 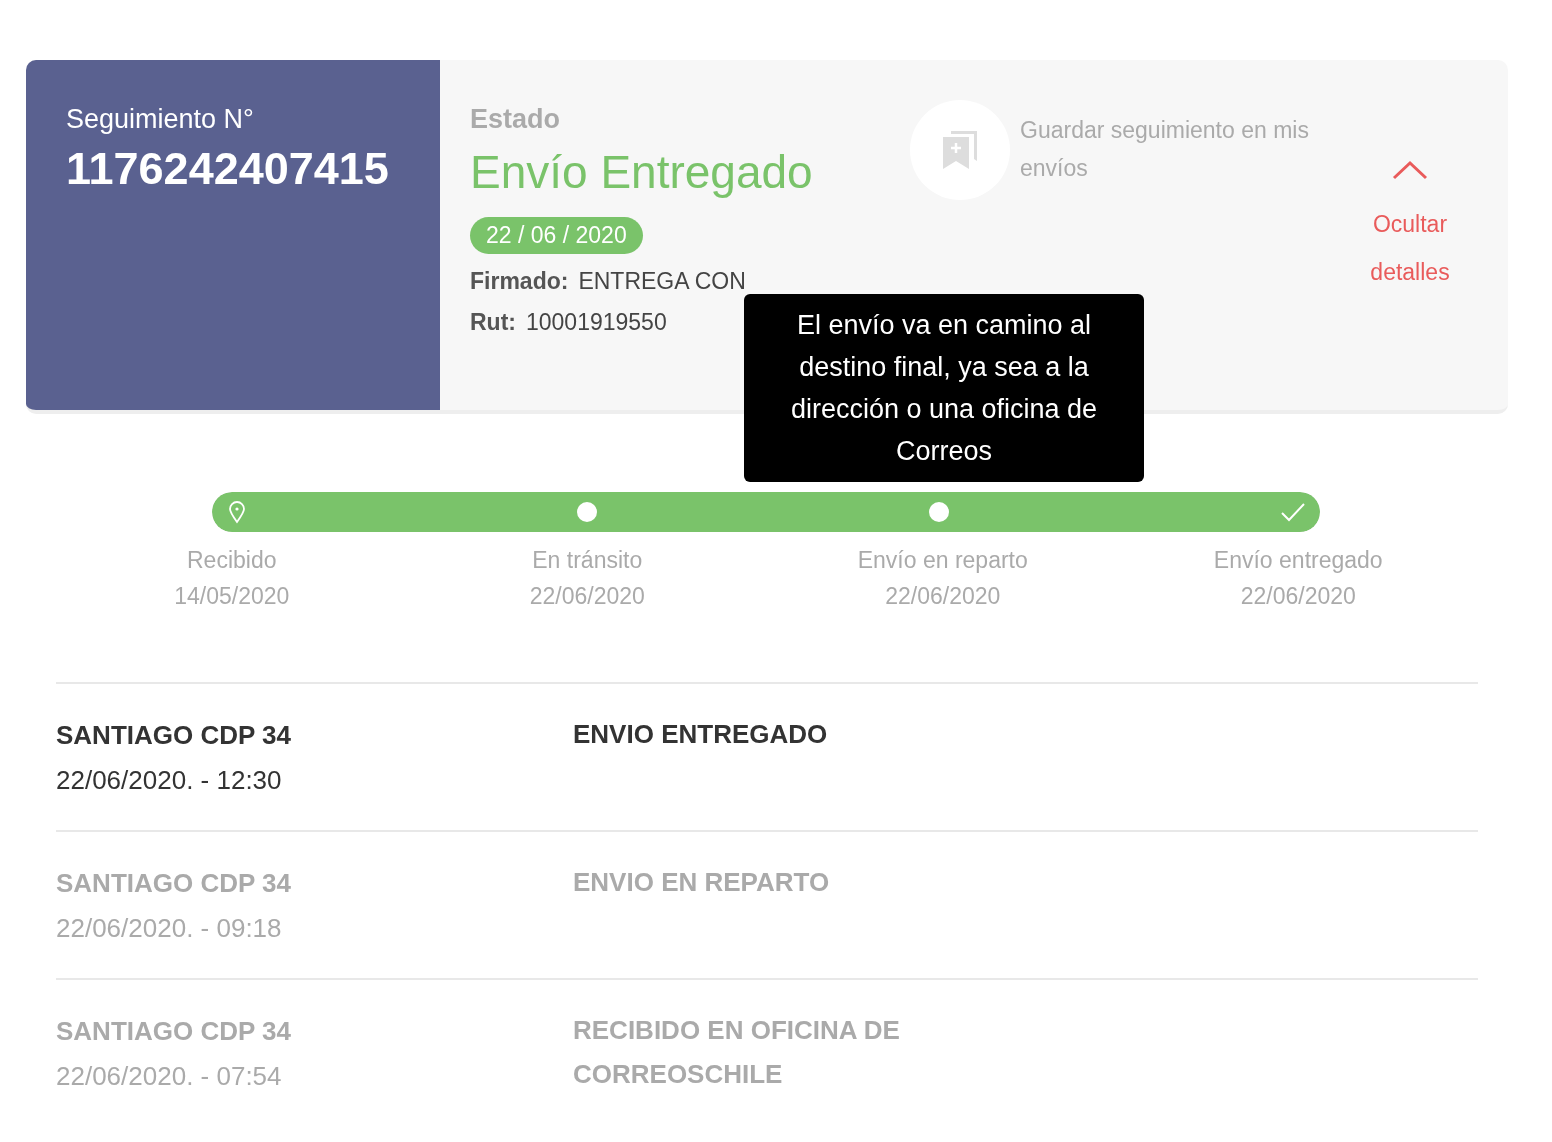 What do you see at coordinates (160, 119) in the screenshot?
I see `tracking-label: Seguimiento N°` at bounding box center [160, 119].